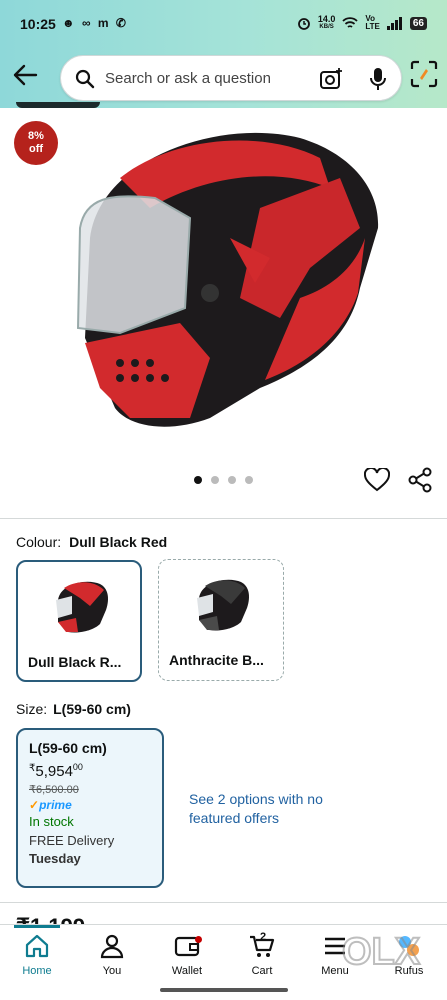  I want to click on notification-dot, so click(198, 939).